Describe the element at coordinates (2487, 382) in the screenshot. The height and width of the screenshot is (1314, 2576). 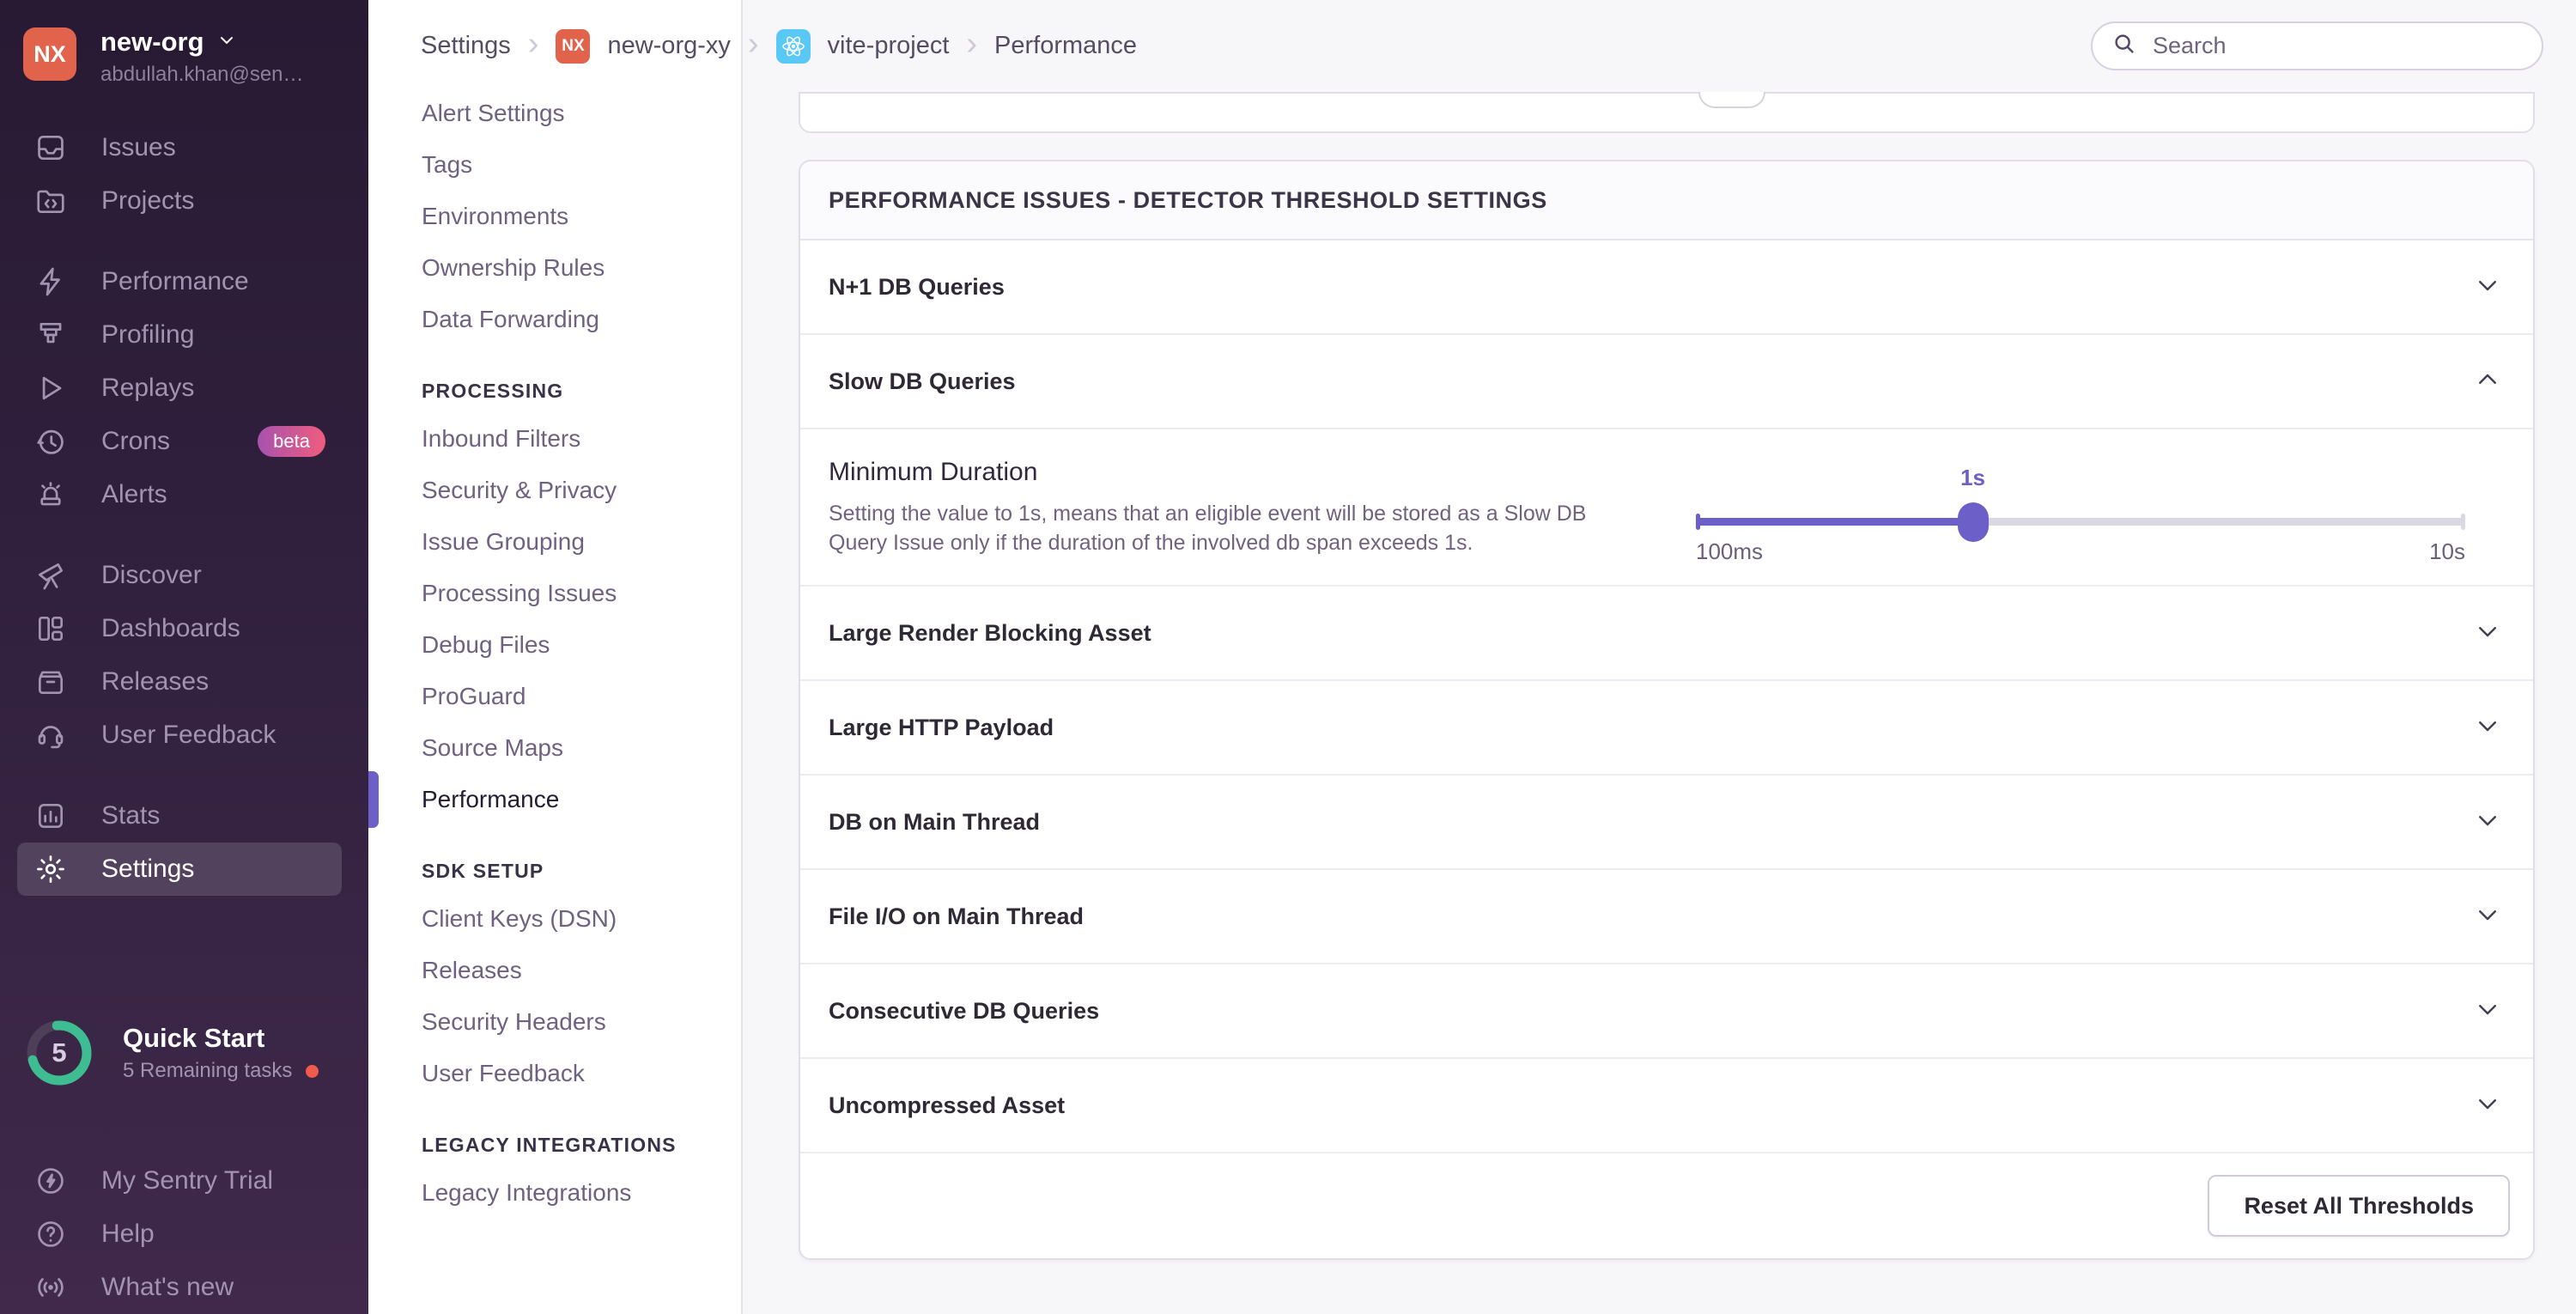
I see `chevron-up-icon` at that location.